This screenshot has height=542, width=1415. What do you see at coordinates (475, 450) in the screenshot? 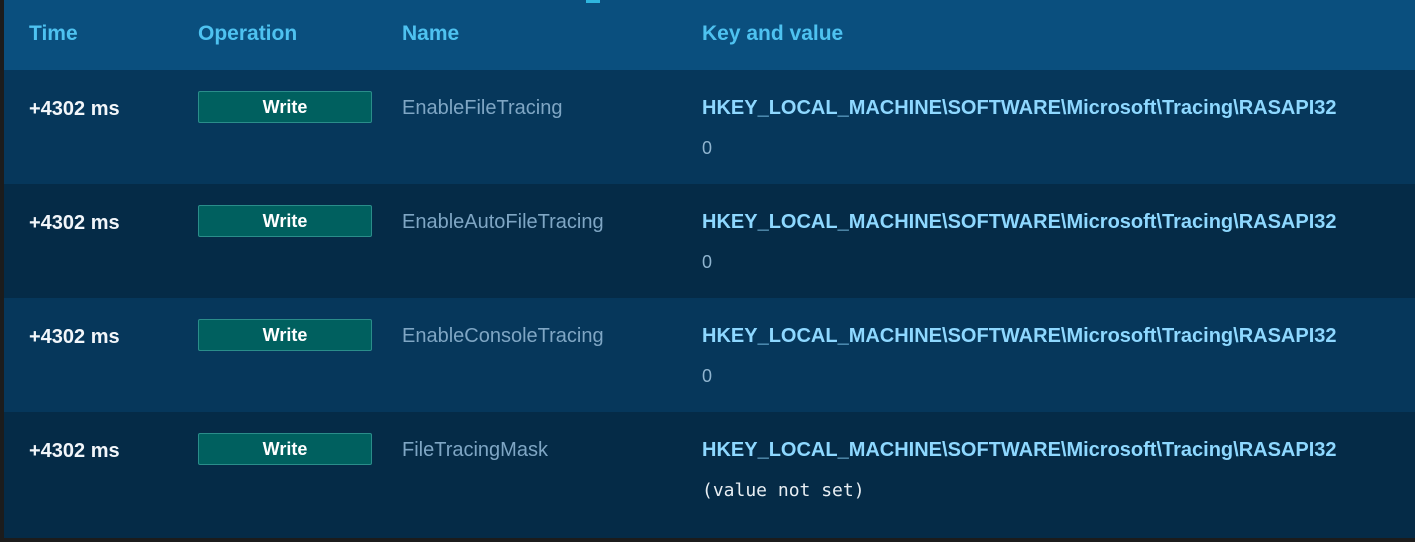
I see `row-name: FileTracingMask` at bounding box center [475, 450].